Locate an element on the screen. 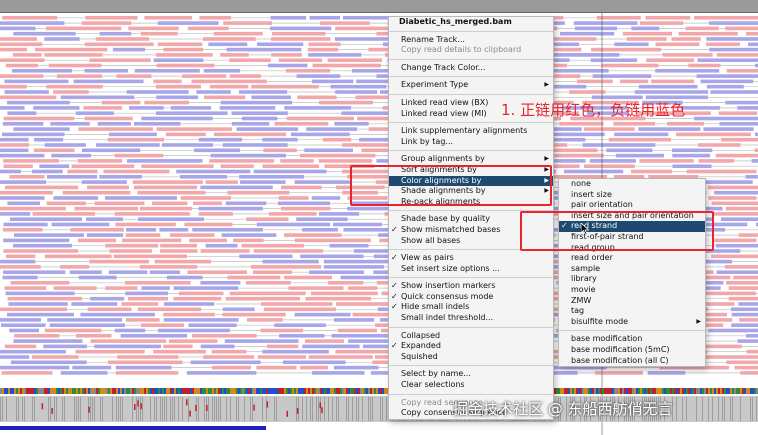 The image size is (758, 435). menu-item-tag: tag is located at coordinates (632, 311).